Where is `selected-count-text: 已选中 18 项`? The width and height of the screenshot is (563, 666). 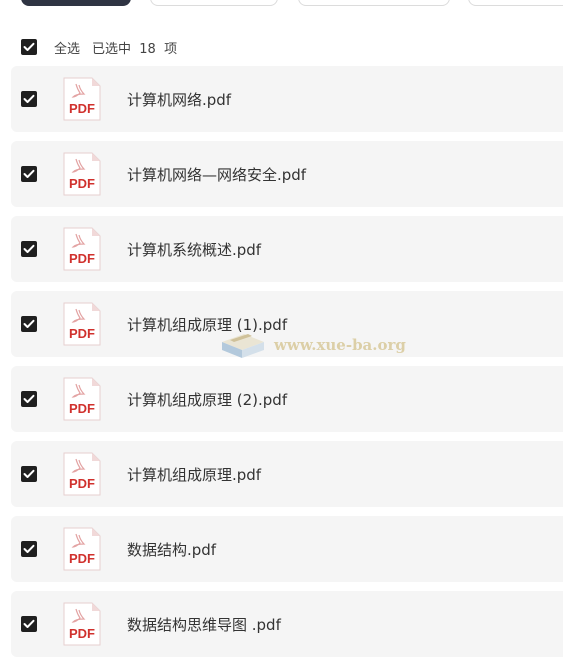
selected-count-text: 已选中 18 项 is located at coordinates (135, 49).